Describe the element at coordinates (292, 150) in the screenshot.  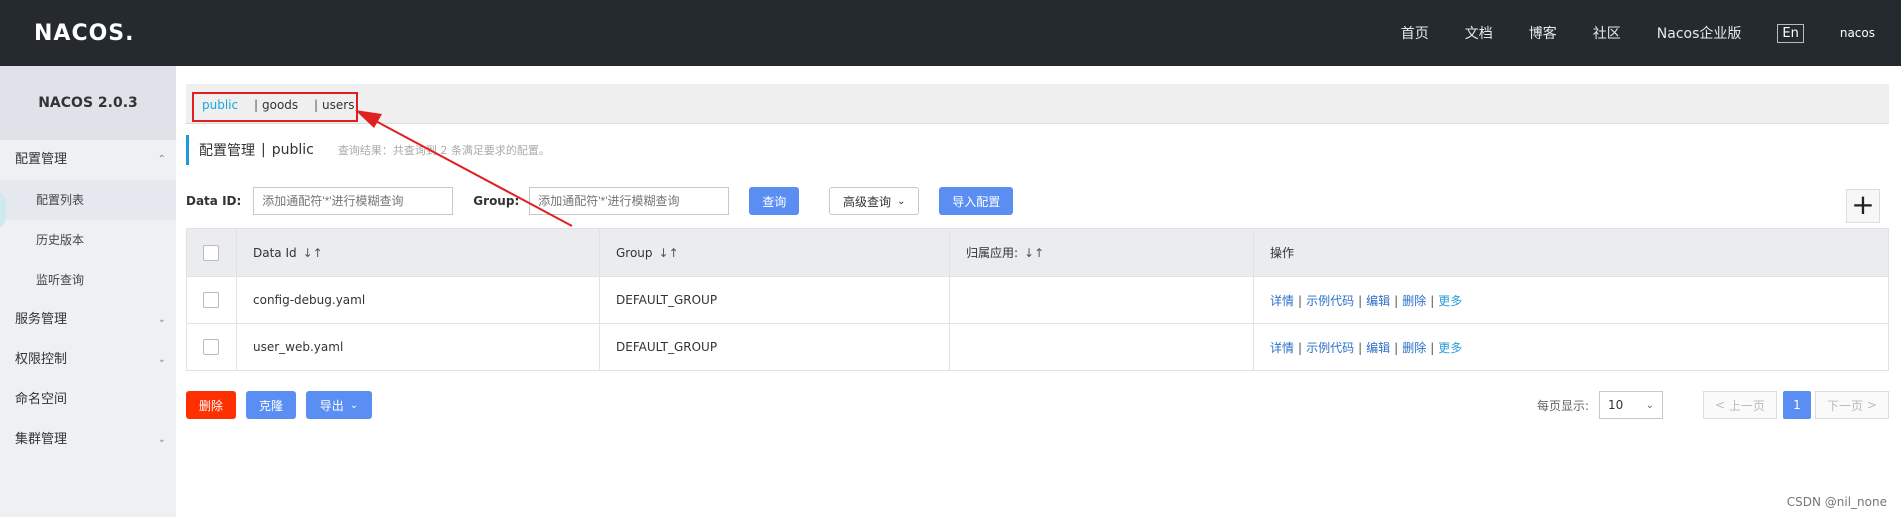
I see `page-namespace: public` at that location.